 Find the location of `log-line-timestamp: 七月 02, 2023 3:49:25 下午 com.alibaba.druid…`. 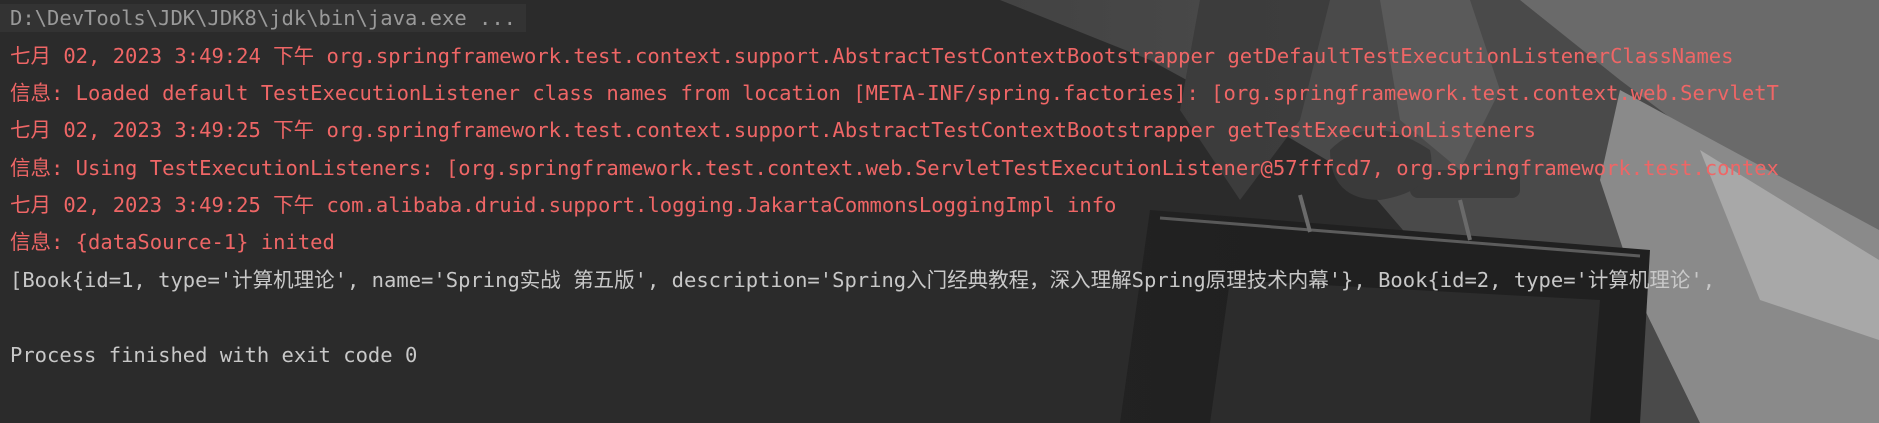

log-line-timestamp: 七月 02, 2023 3:49:25 下午 com.alibaba.druid… is located at coordinates (563, 205).